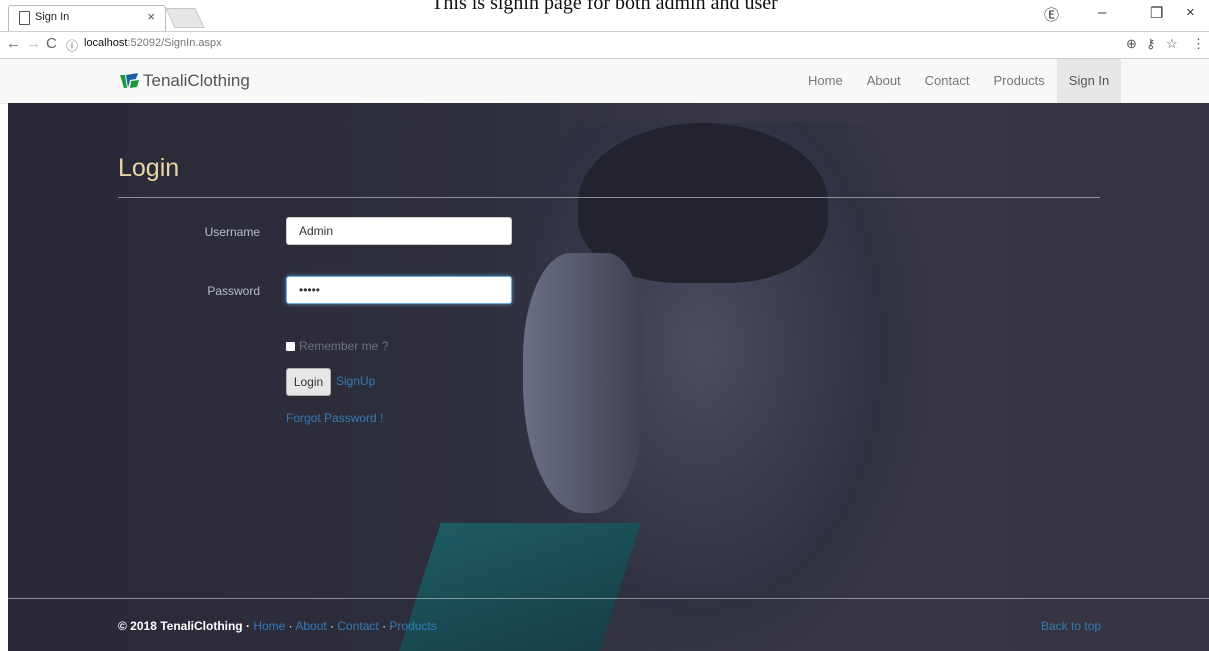  I want to click on nav-about: About, so click(884, 81).